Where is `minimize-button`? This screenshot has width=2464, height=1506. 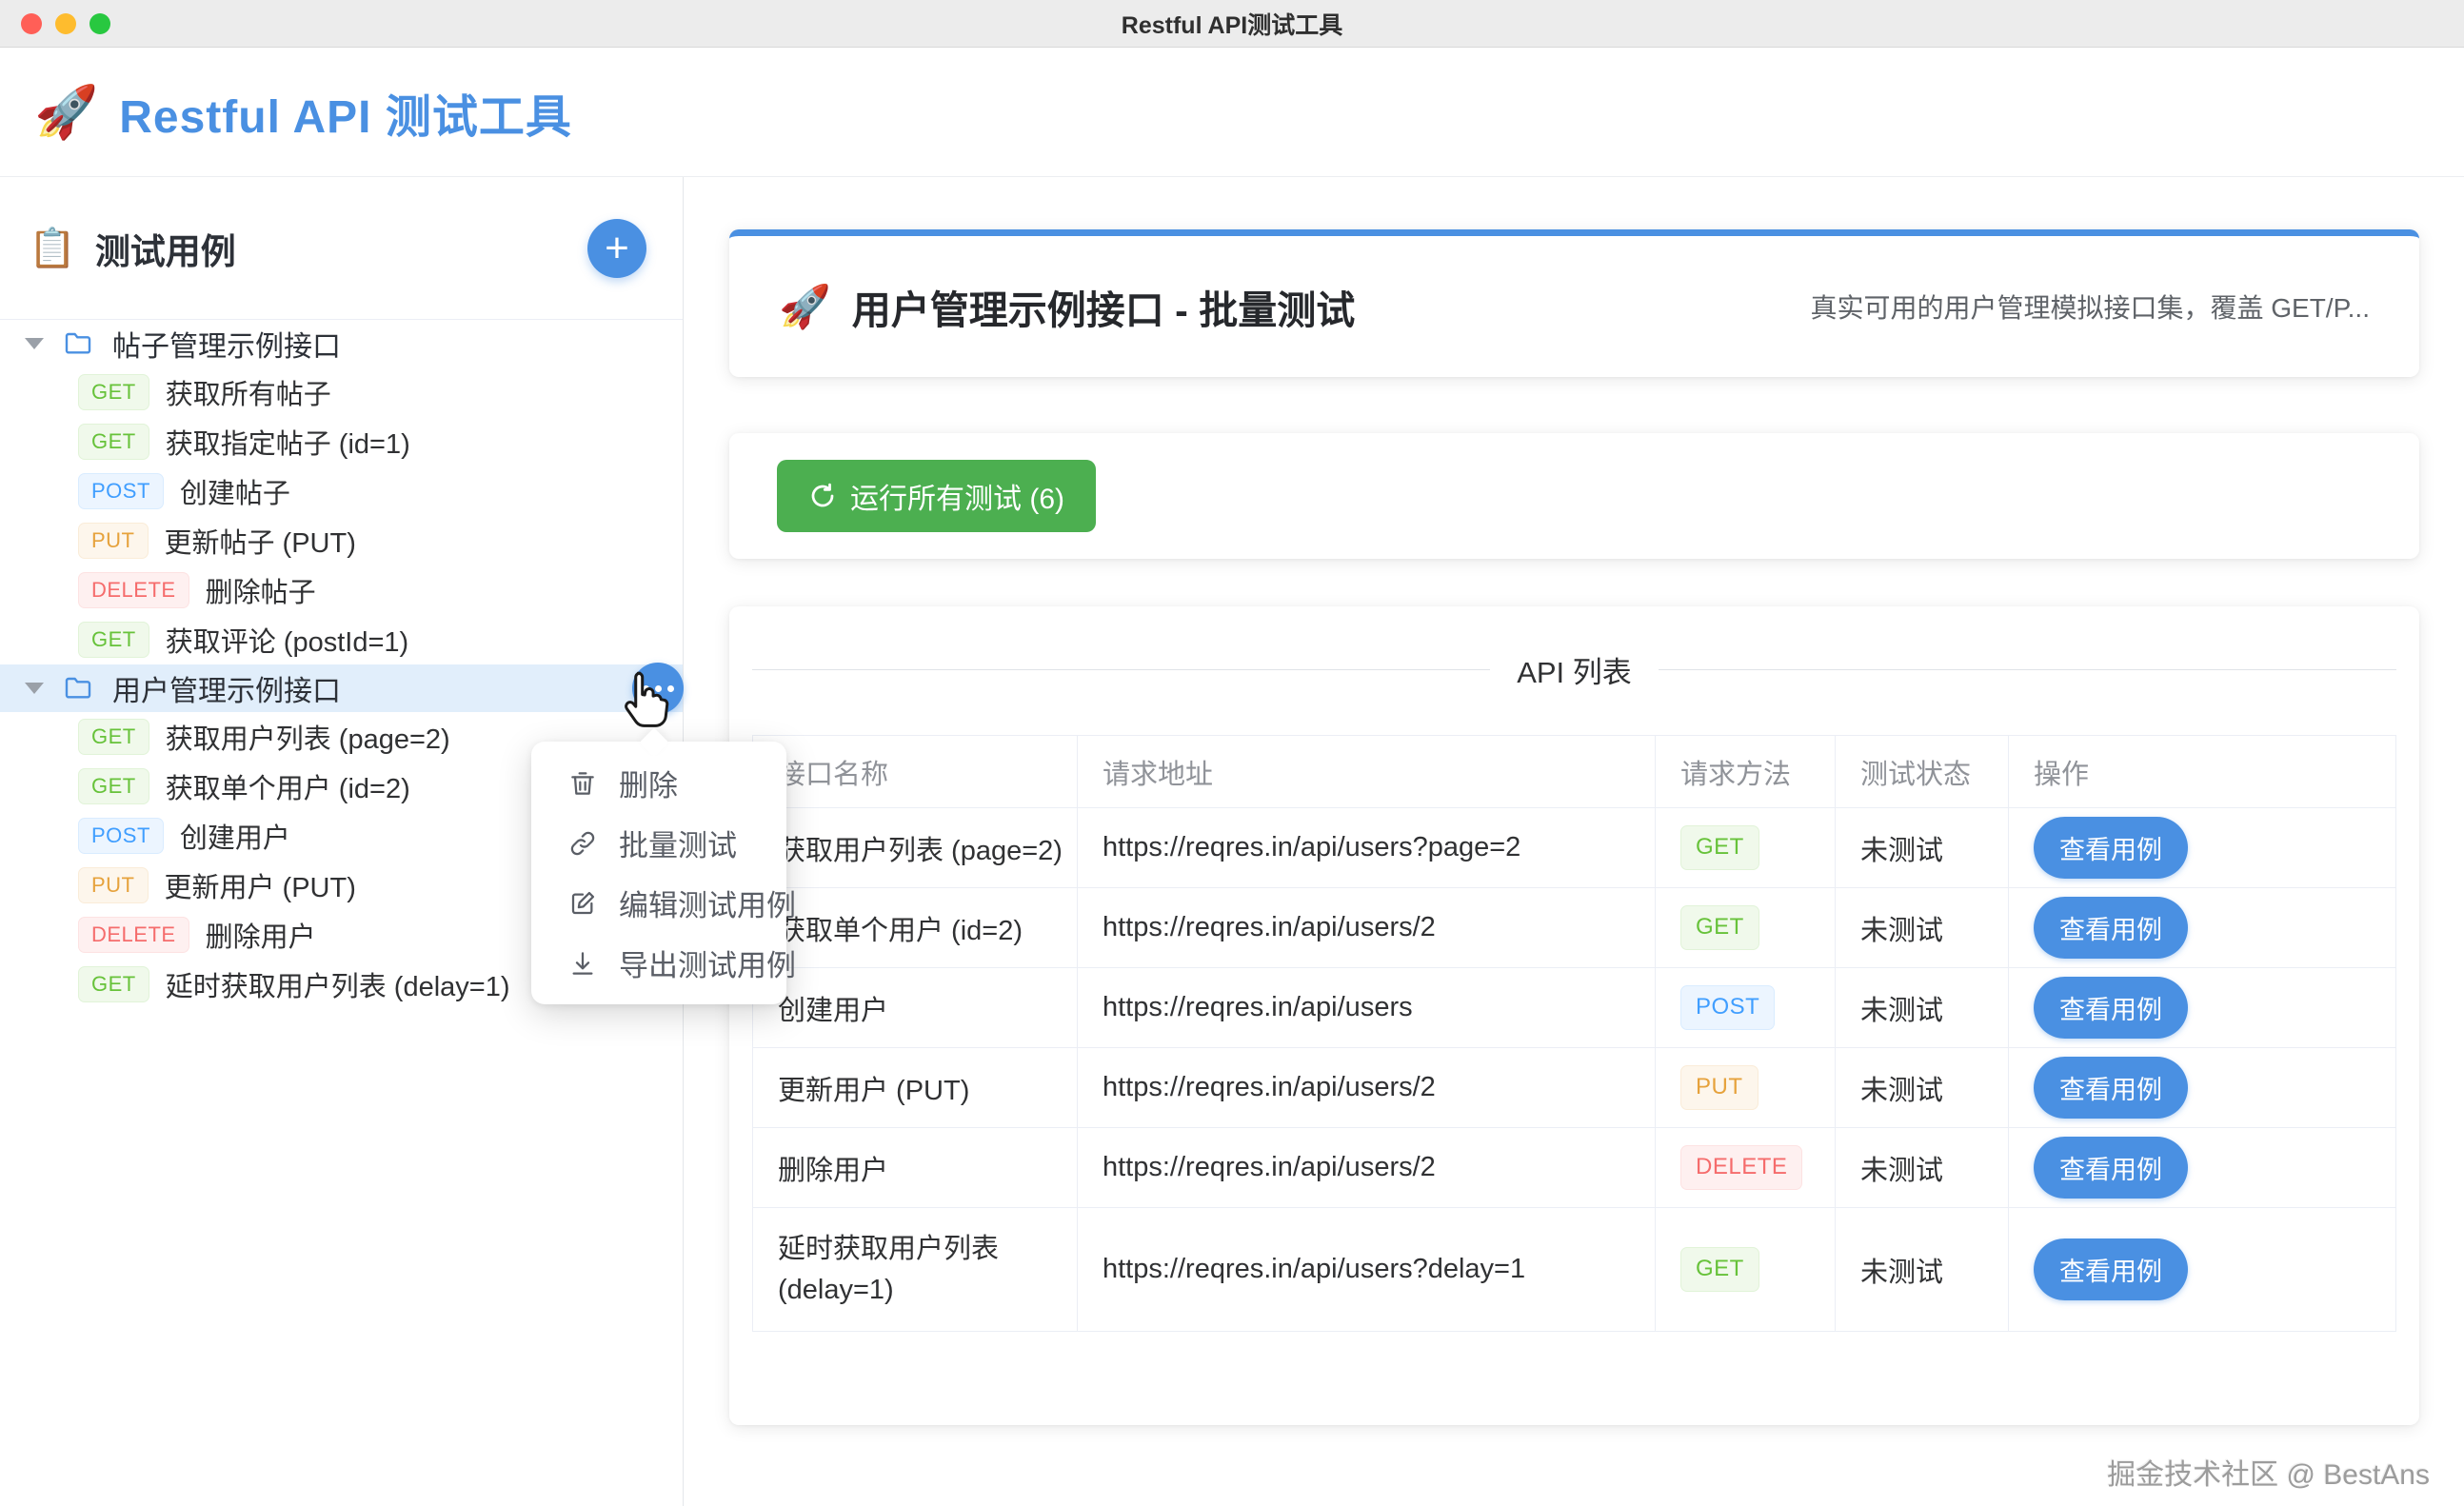 minimize-button is located at coordinates (65, 23).